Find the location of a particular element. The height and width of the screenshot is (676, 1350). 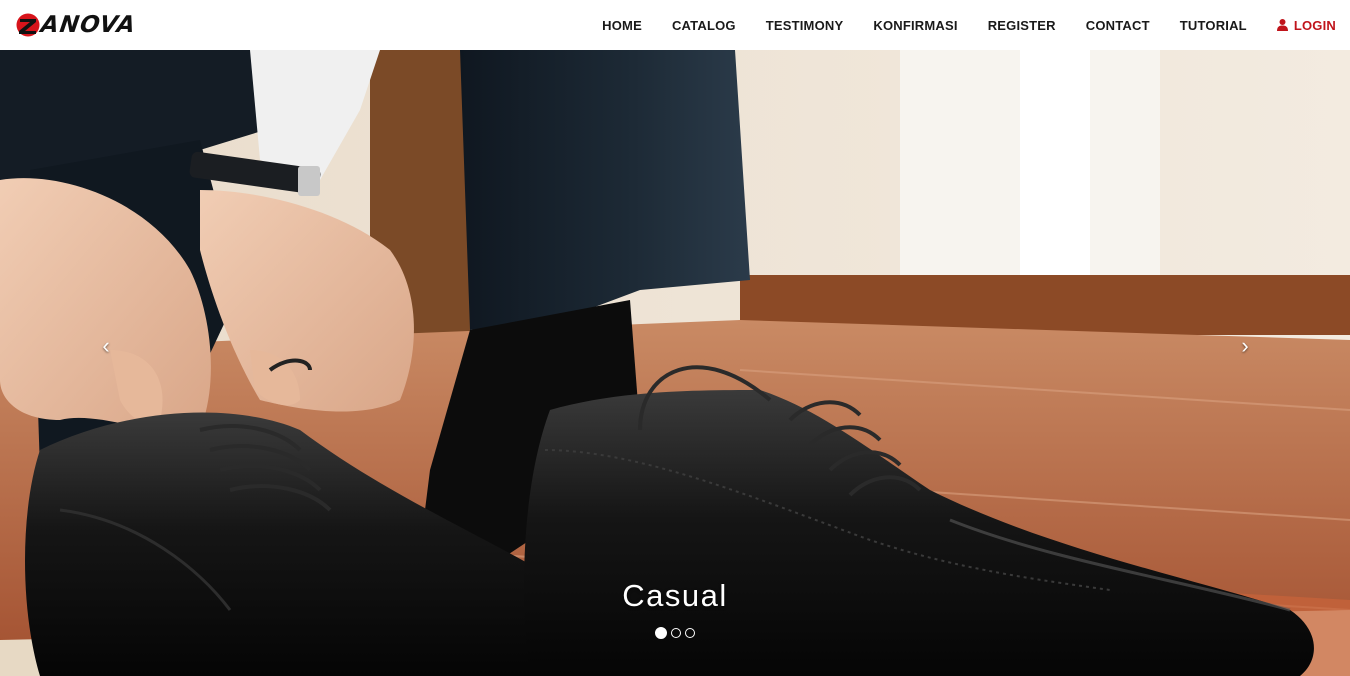

nav-testimony: TESTIMONY is located at coordinates (805, 25).